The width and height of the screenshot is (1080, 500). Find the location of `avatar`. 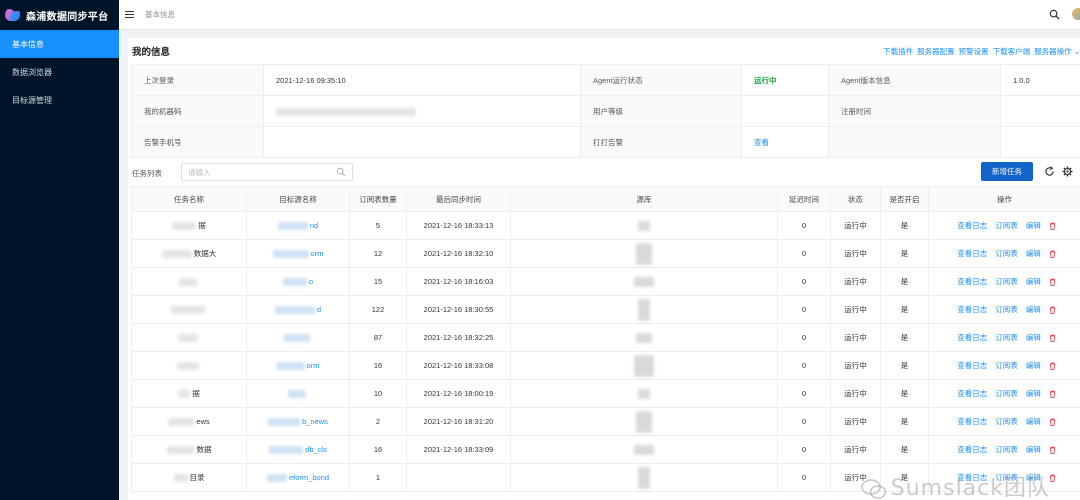

avatar is located at coordinates (1076, 14).